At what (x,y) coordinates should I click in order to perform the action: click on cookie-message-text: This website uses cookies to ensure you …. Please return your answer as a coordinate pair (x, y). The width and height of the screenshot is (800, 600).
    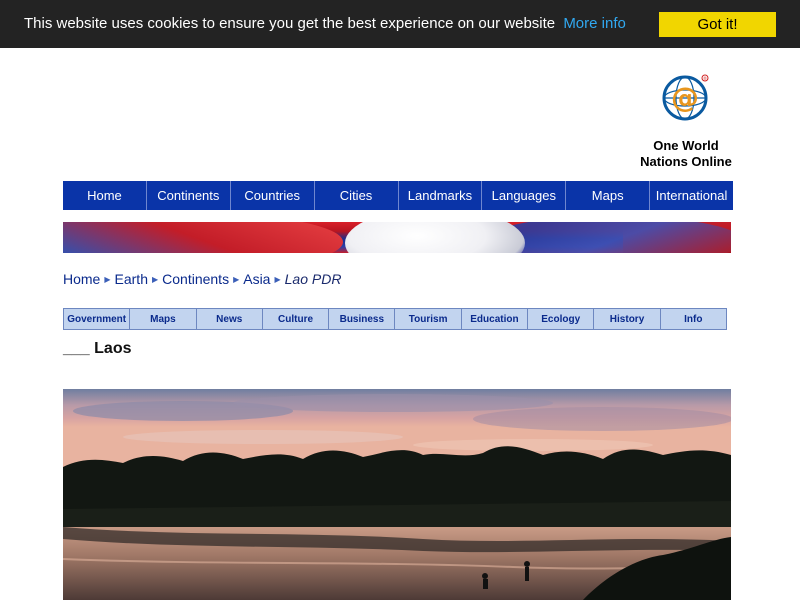
    Looking at the image, I should click on (290, 23).